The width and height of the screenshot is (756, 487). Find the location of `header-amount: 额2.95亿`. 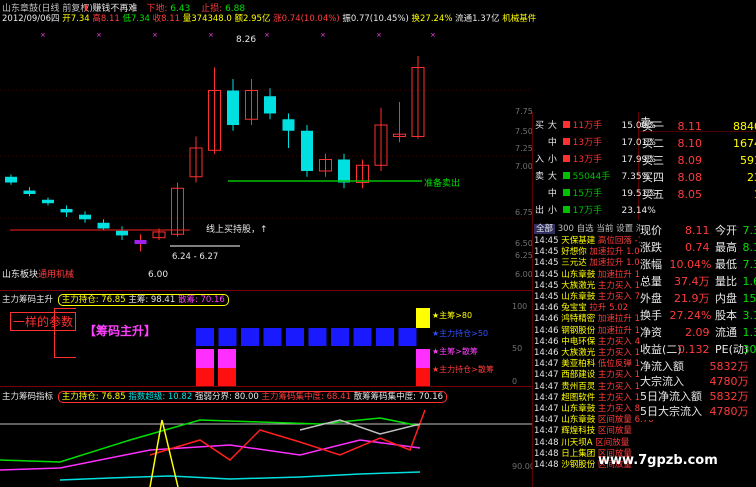

header-amount: 额2.95亿 is located at coordinates (252, 19).